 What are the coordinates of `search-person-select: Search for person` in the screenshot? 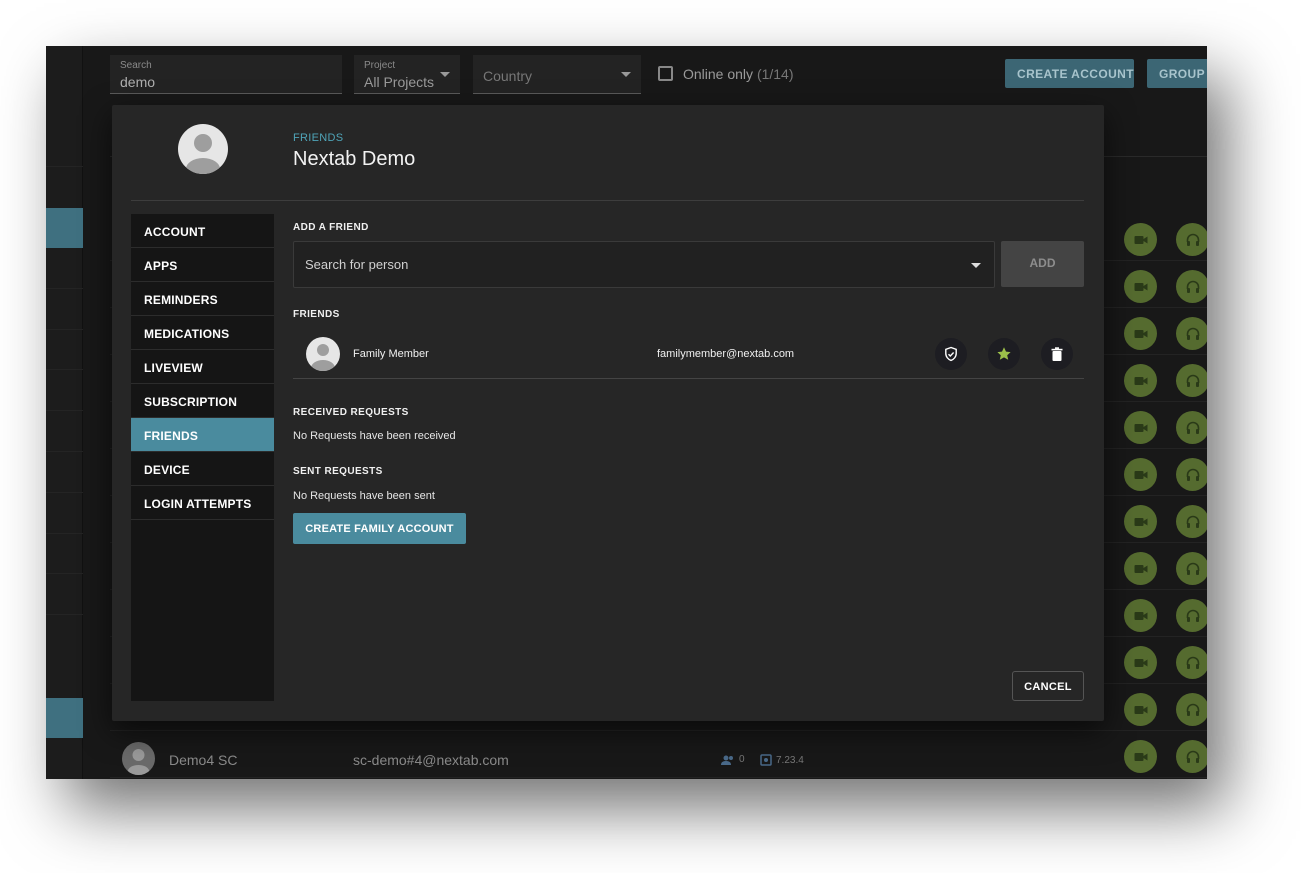 It's located at (644, 264).